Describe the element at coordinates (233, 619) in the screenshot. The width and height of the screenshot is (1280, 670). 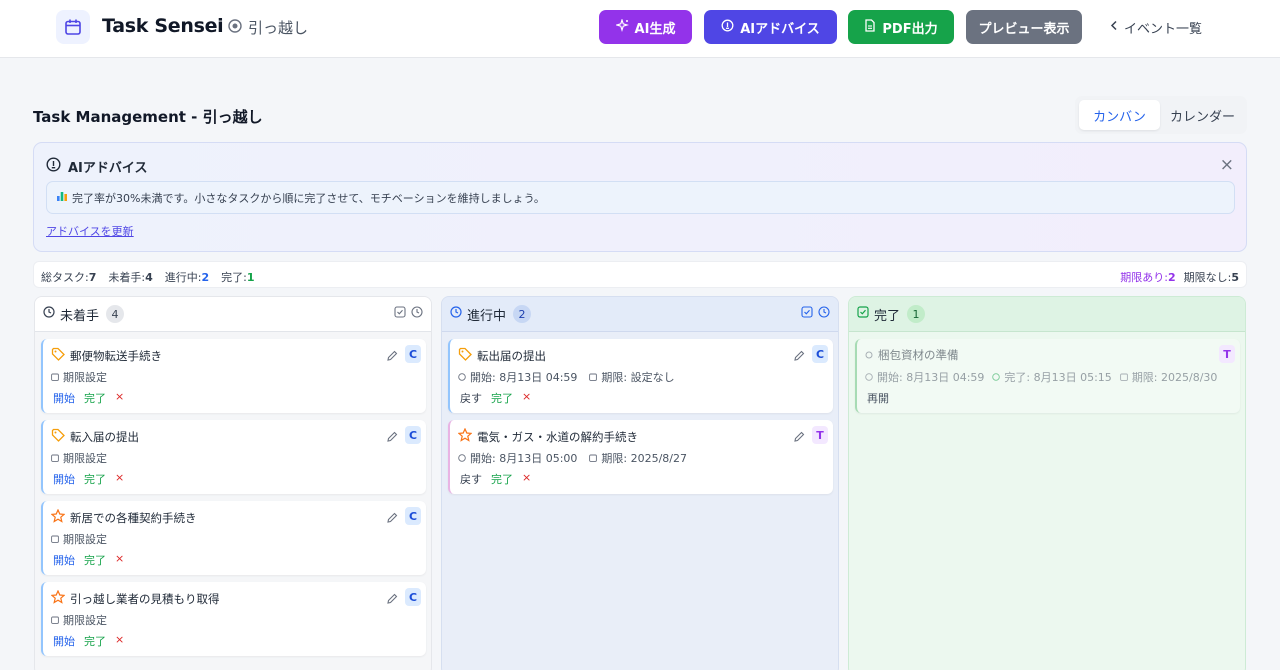
I see `task-card: 引っ越し業者の見積もり取得 C 期限設定 開始 完了 ×` at that location.